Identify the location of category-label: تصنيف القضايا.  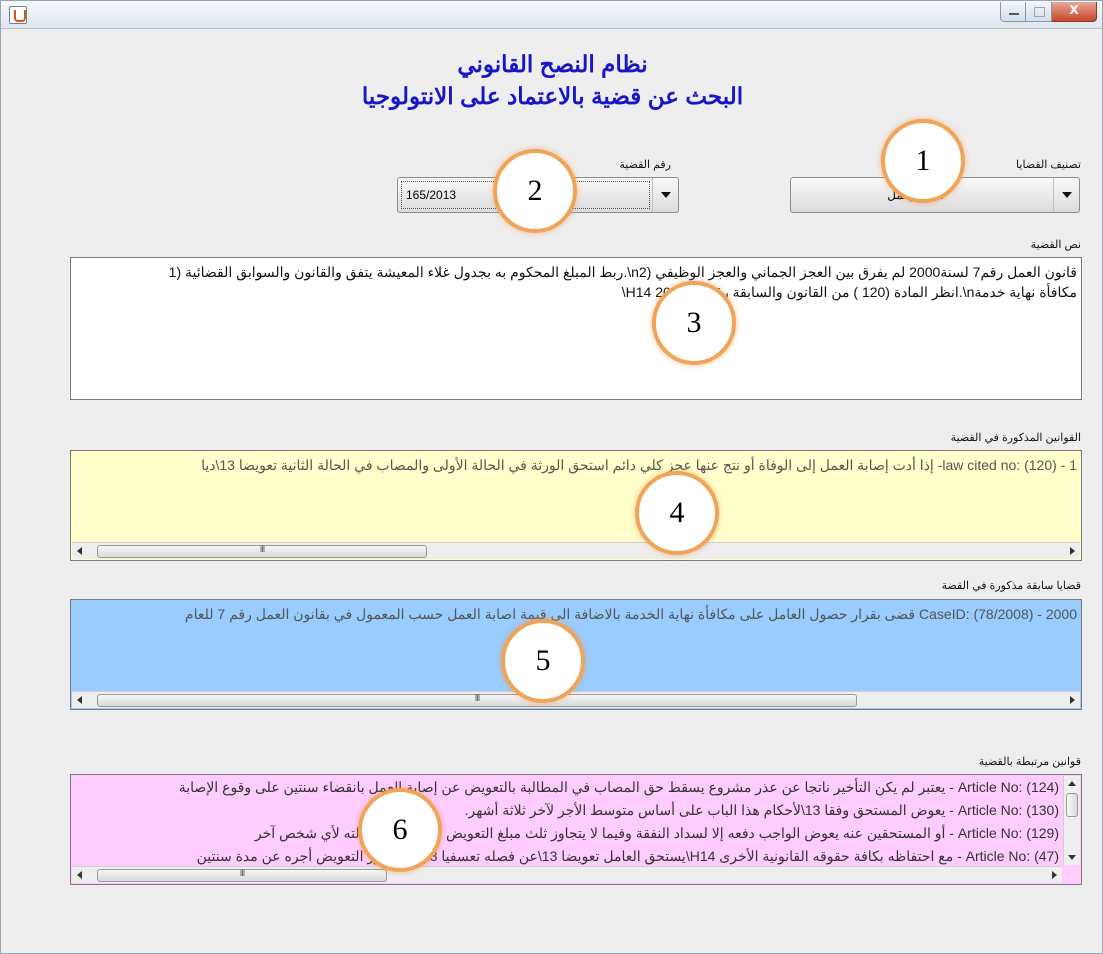
(1048, 165).